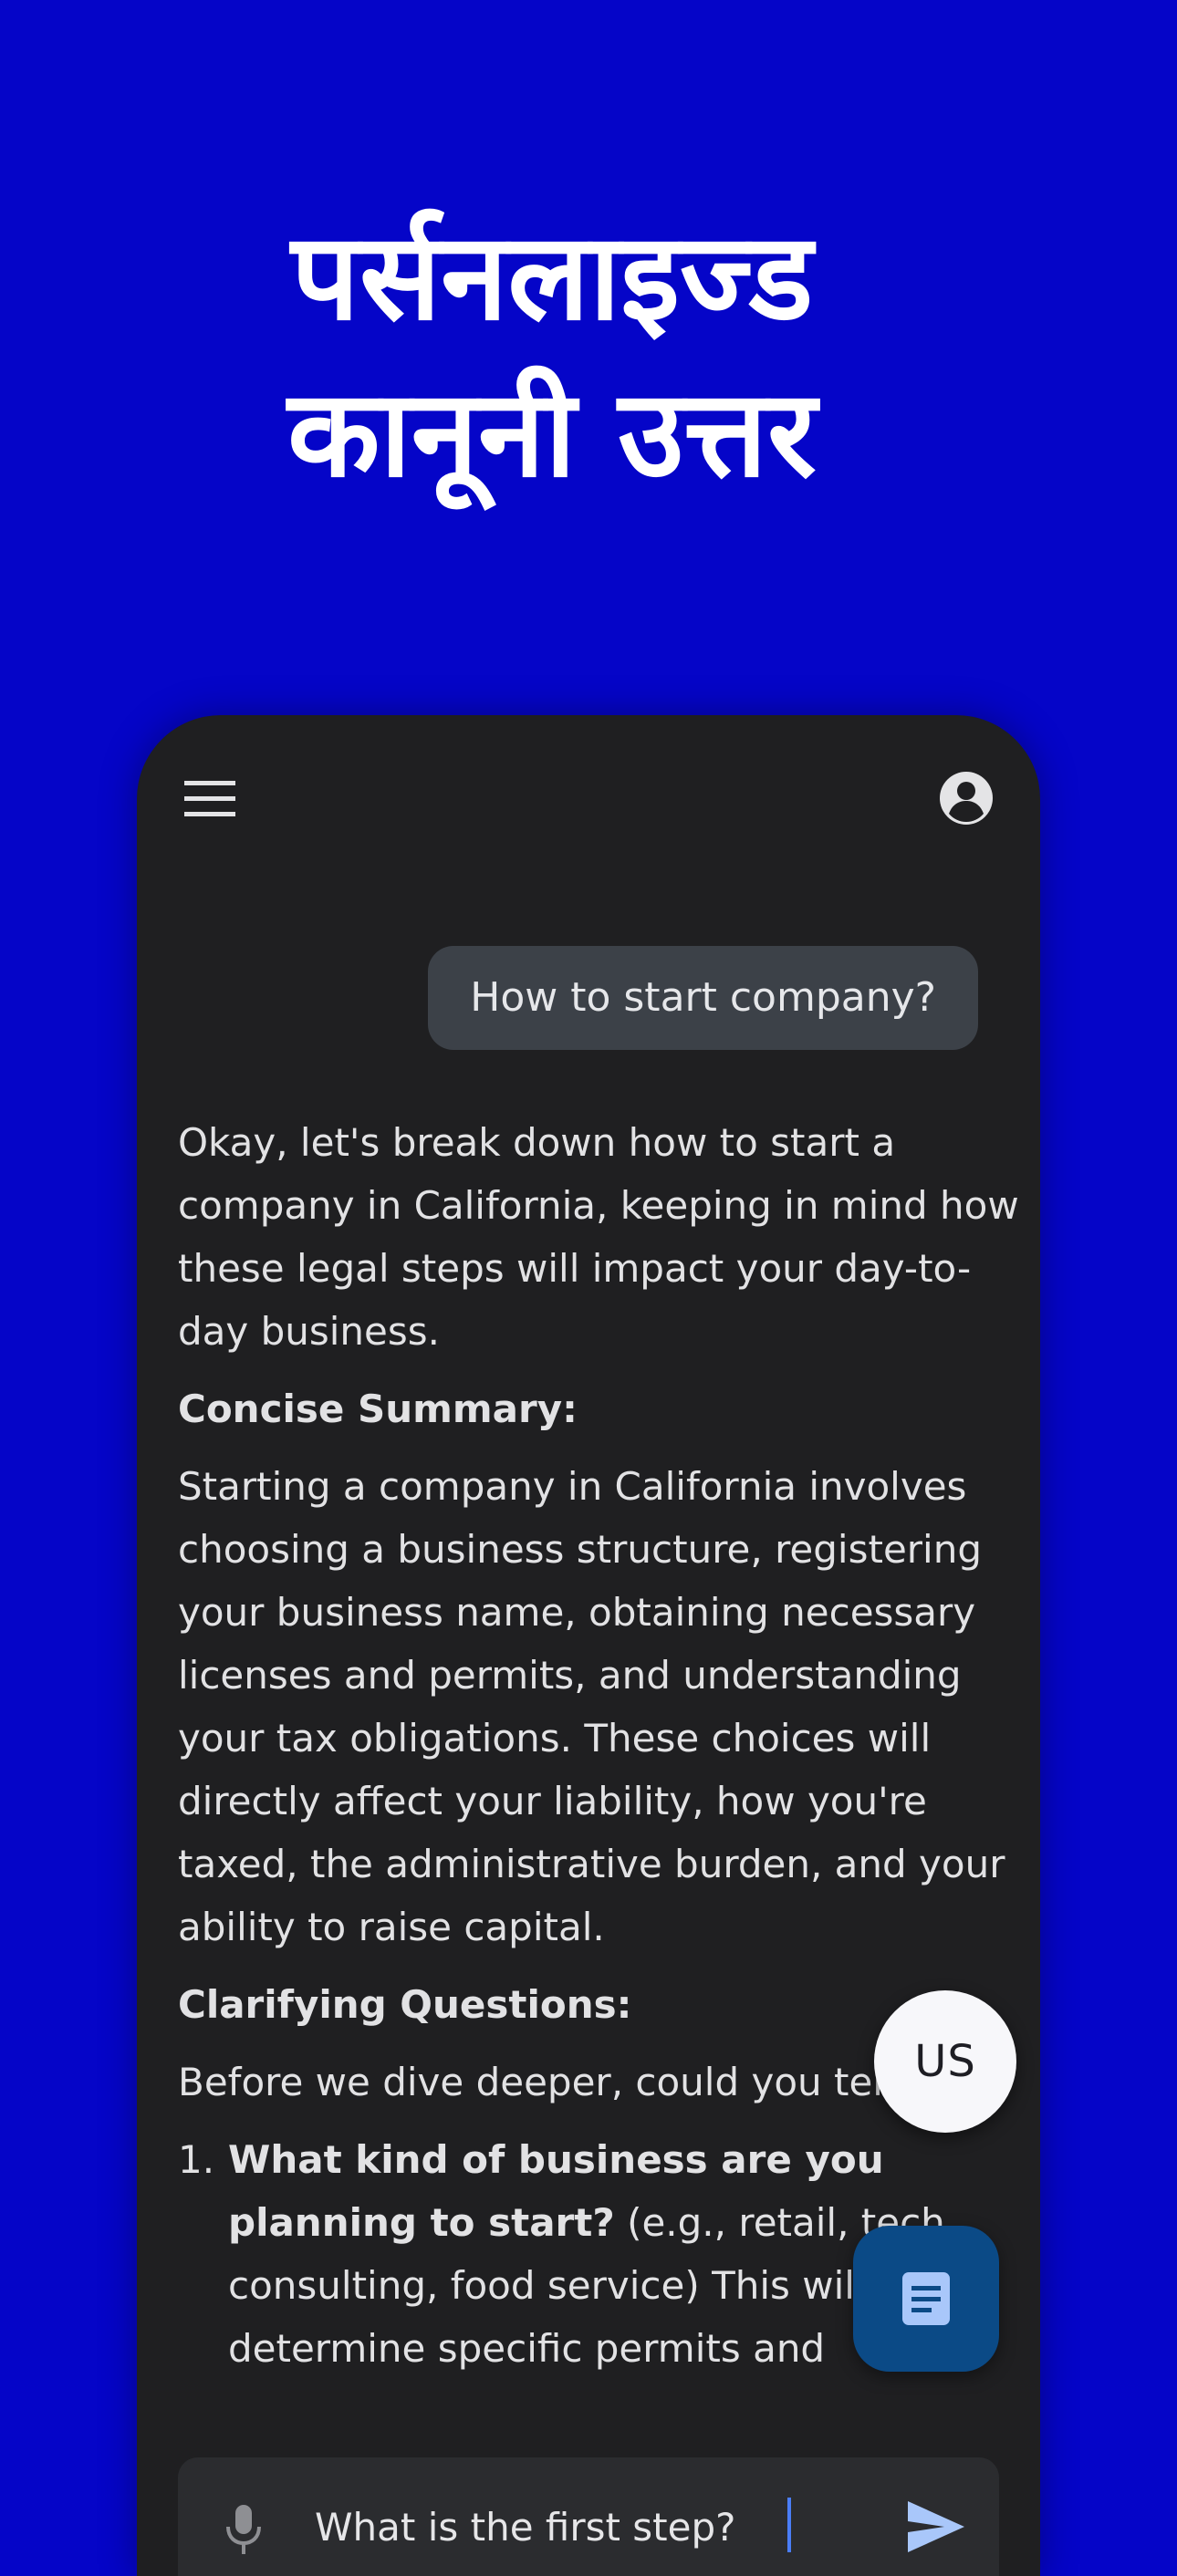  I want to click on jurisdiction-button: US, so click(945, 2061).